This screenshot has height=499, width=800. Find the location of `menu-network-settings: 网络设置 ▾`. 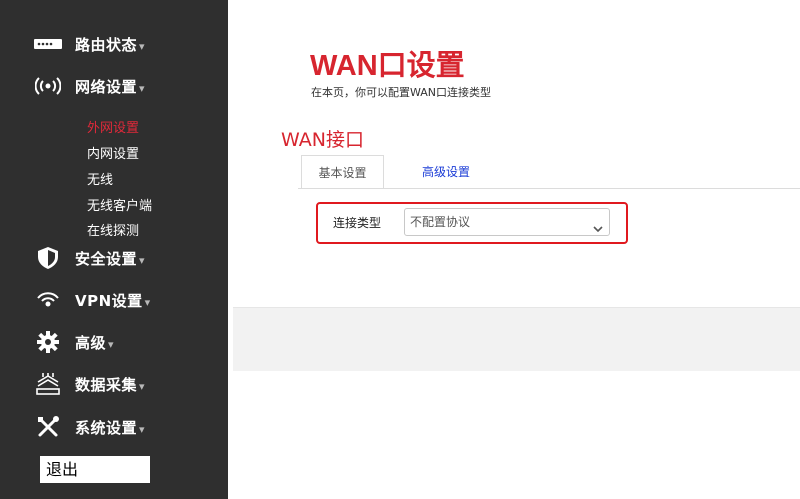

menu-network-settings: 网络设置 ▾ is located at coordinates (114, 86).